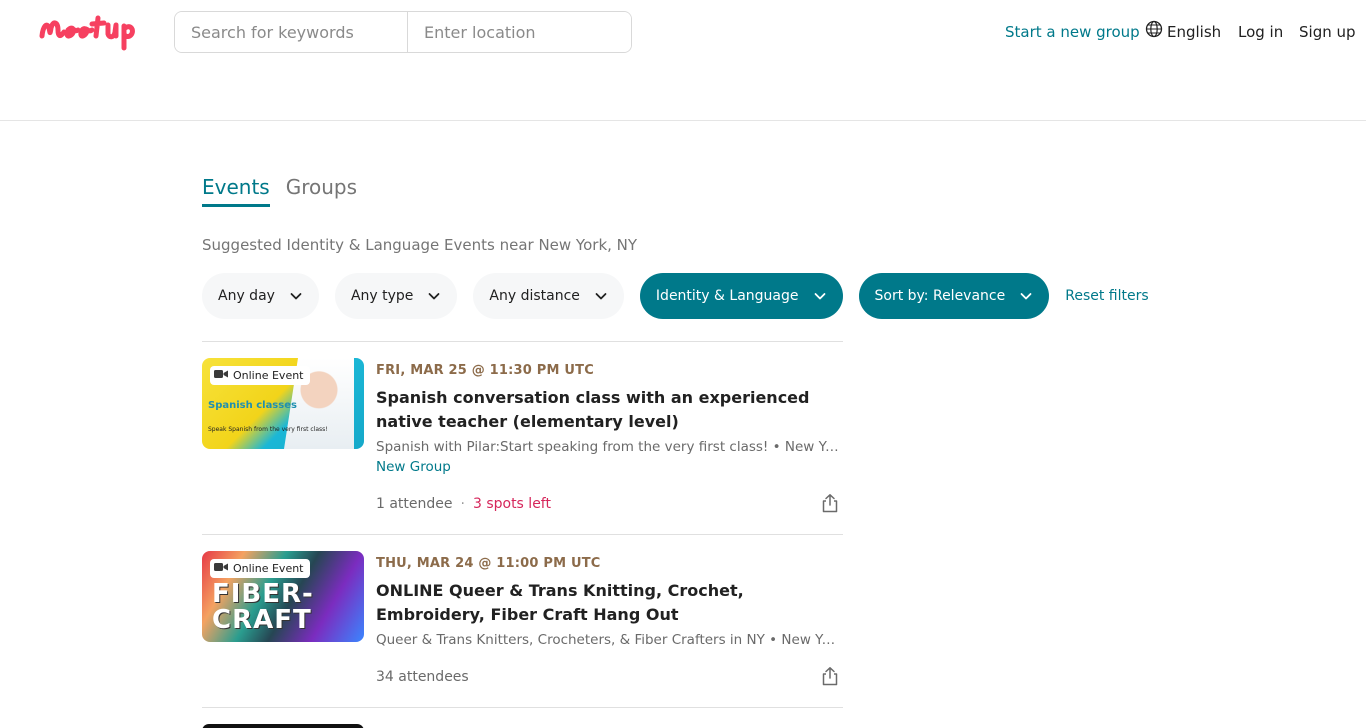  What do you see at coordinates (413, 467) in the screenshot?
I see `new-group-label: New Group` at bounding box center [413, 467].